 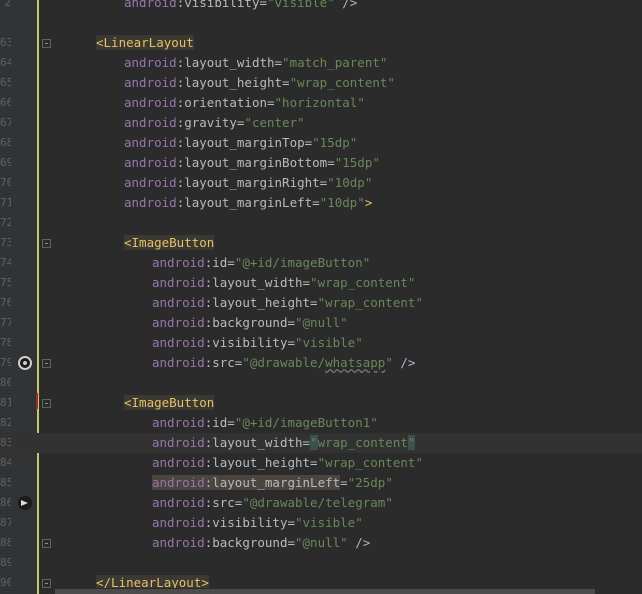 I want to click on code-line: 82 android:id="@+id/imageButton1", so click(x=321, y=423).